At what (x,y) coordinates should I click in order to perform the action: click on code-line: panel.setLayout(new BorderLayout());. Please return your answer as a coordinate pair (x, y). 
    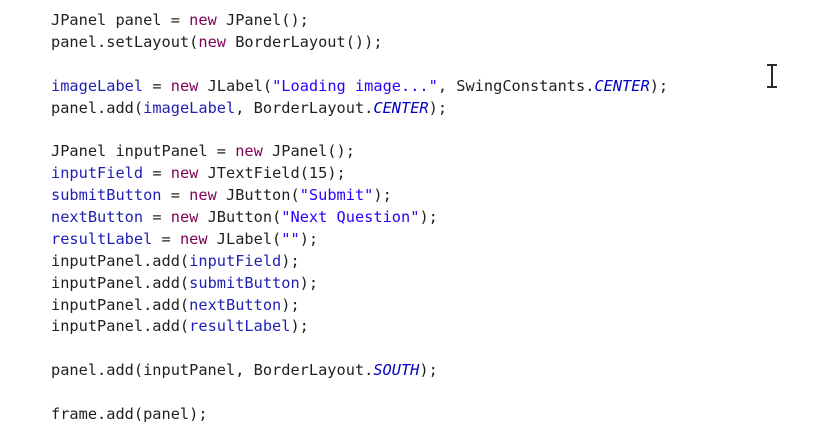
    Looking at the image, I should click on (359, 43).